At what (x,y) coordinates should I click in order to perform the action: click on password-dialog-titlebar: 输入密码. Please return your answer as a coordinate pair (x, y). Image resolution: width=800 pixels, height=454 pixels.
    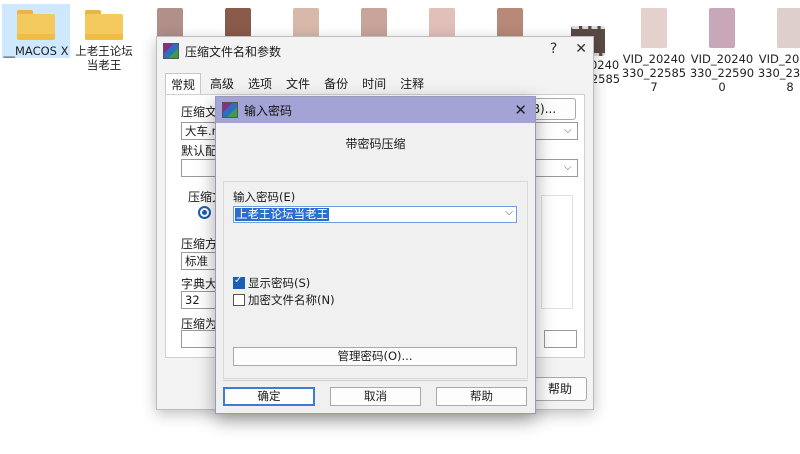
    Looking at the image, I should click on (375, 110).